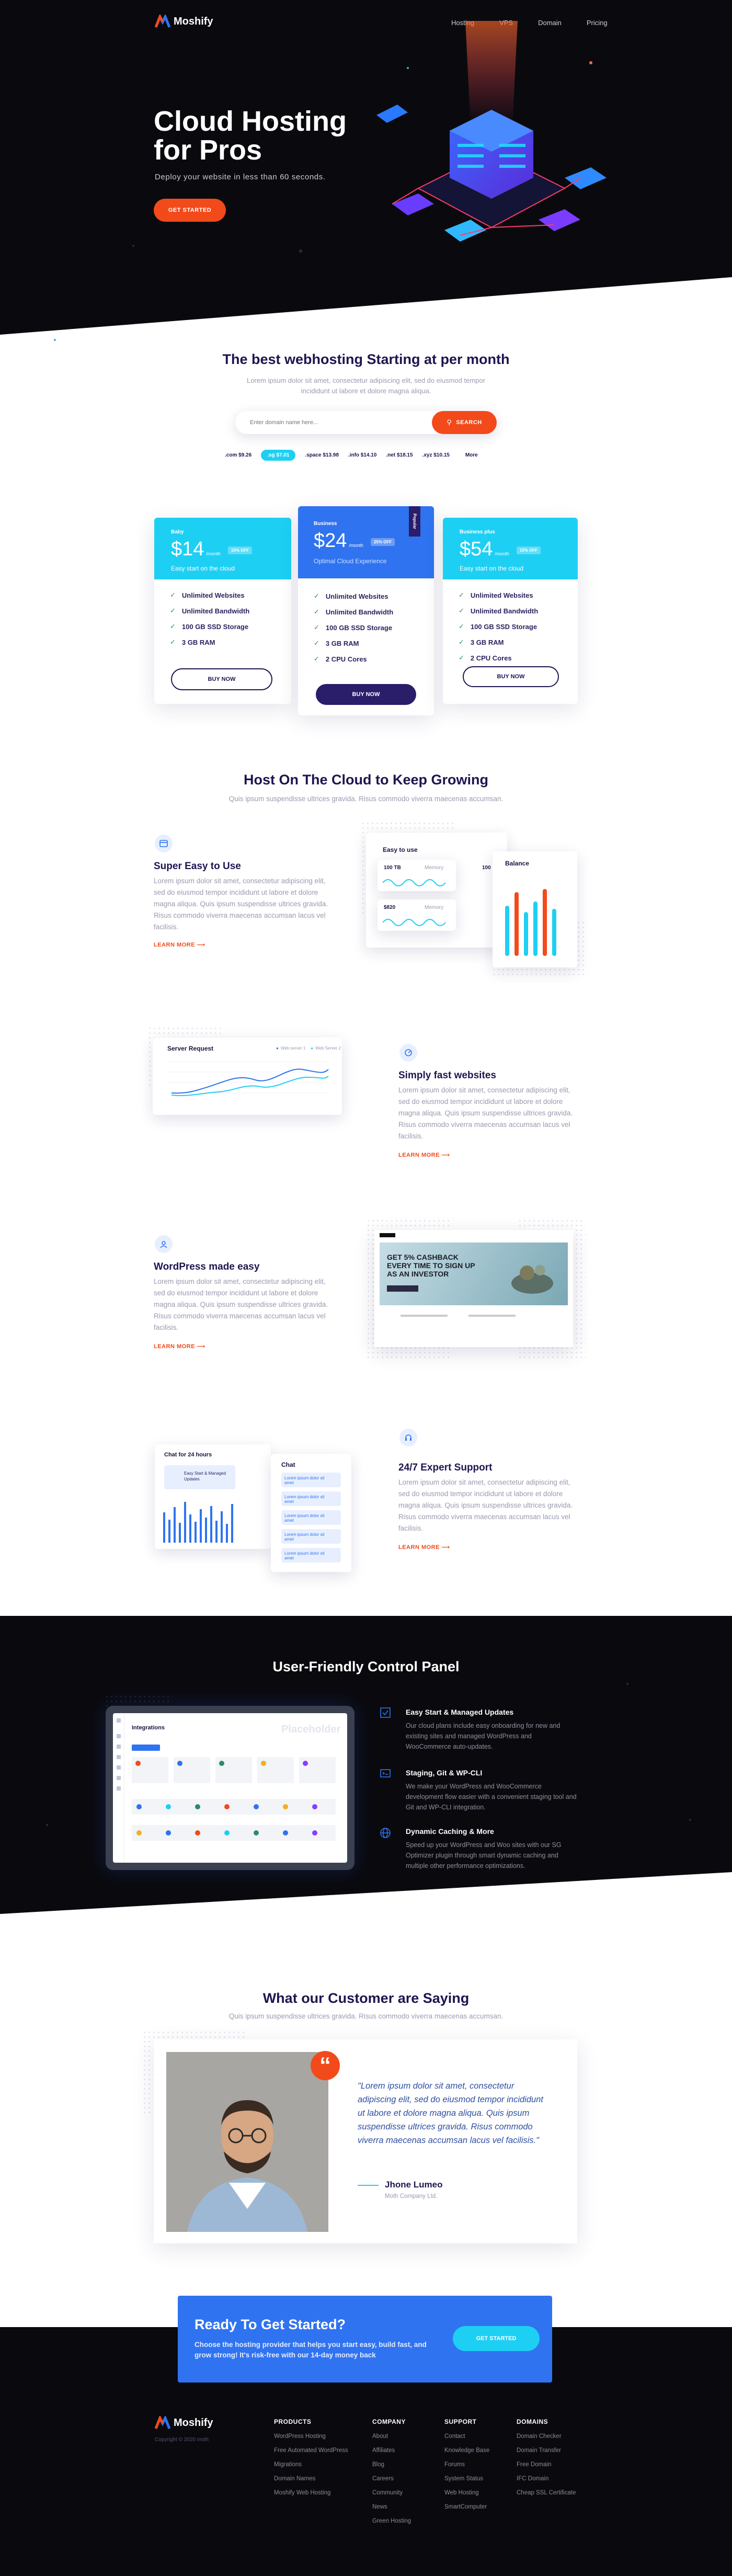 Image resolution: width=732 pixels, height=2576 pixels. Describe the element at coordinates (178, 532) in the screenshot. I see `plan-name: Baby` at that location.